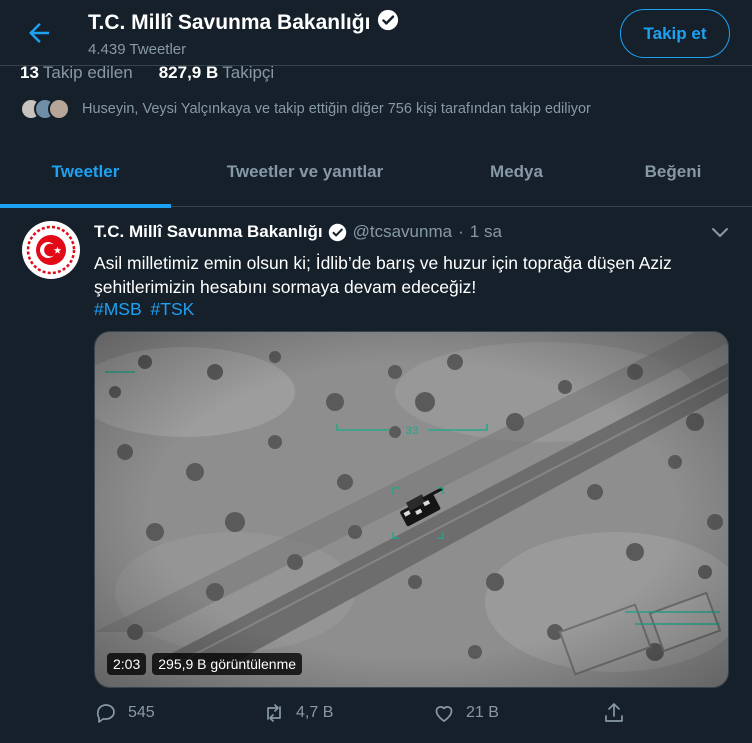 Image resolution: width=752 pixels, height=743 pixels. Describe the element at coordinates (229, 22) in the screenshot. I see `page-title: T.C. Millî Savunma Bakanlığı` at that location.